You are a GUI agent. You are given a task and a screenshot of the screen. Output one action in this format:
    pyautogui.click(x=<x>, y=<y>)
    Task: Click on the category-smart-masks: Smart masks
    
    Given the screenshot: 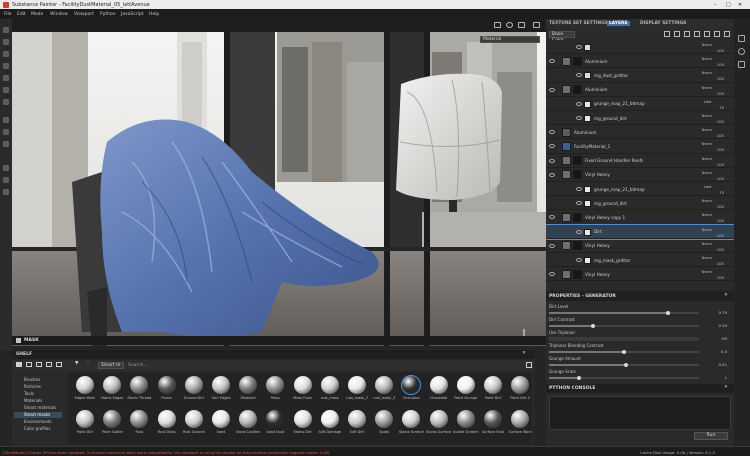 What is the action you would take?
    pyautogui.click(x=38, y=415)
    